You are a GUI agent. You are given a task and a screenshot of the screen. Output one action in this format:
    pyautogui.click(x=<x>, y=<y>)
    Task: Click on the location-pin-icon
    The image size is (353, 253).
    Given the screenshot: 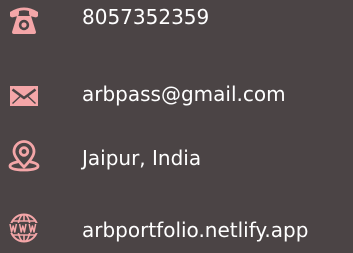 What is the action you would take?
    pyautogui.click(x=24, y=156)
    